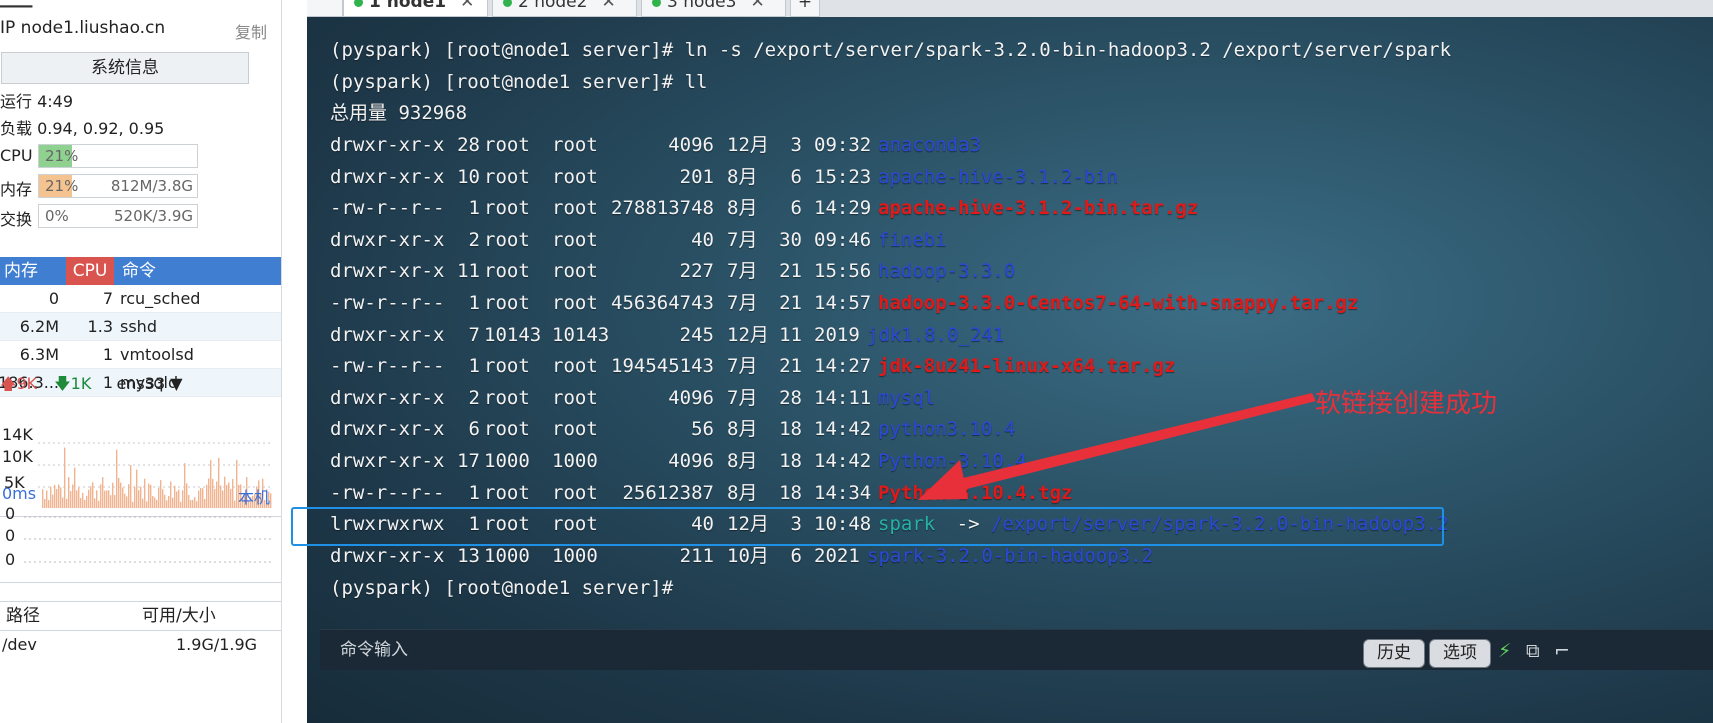  I want to click on latency-value: 0, so click(10, 513).